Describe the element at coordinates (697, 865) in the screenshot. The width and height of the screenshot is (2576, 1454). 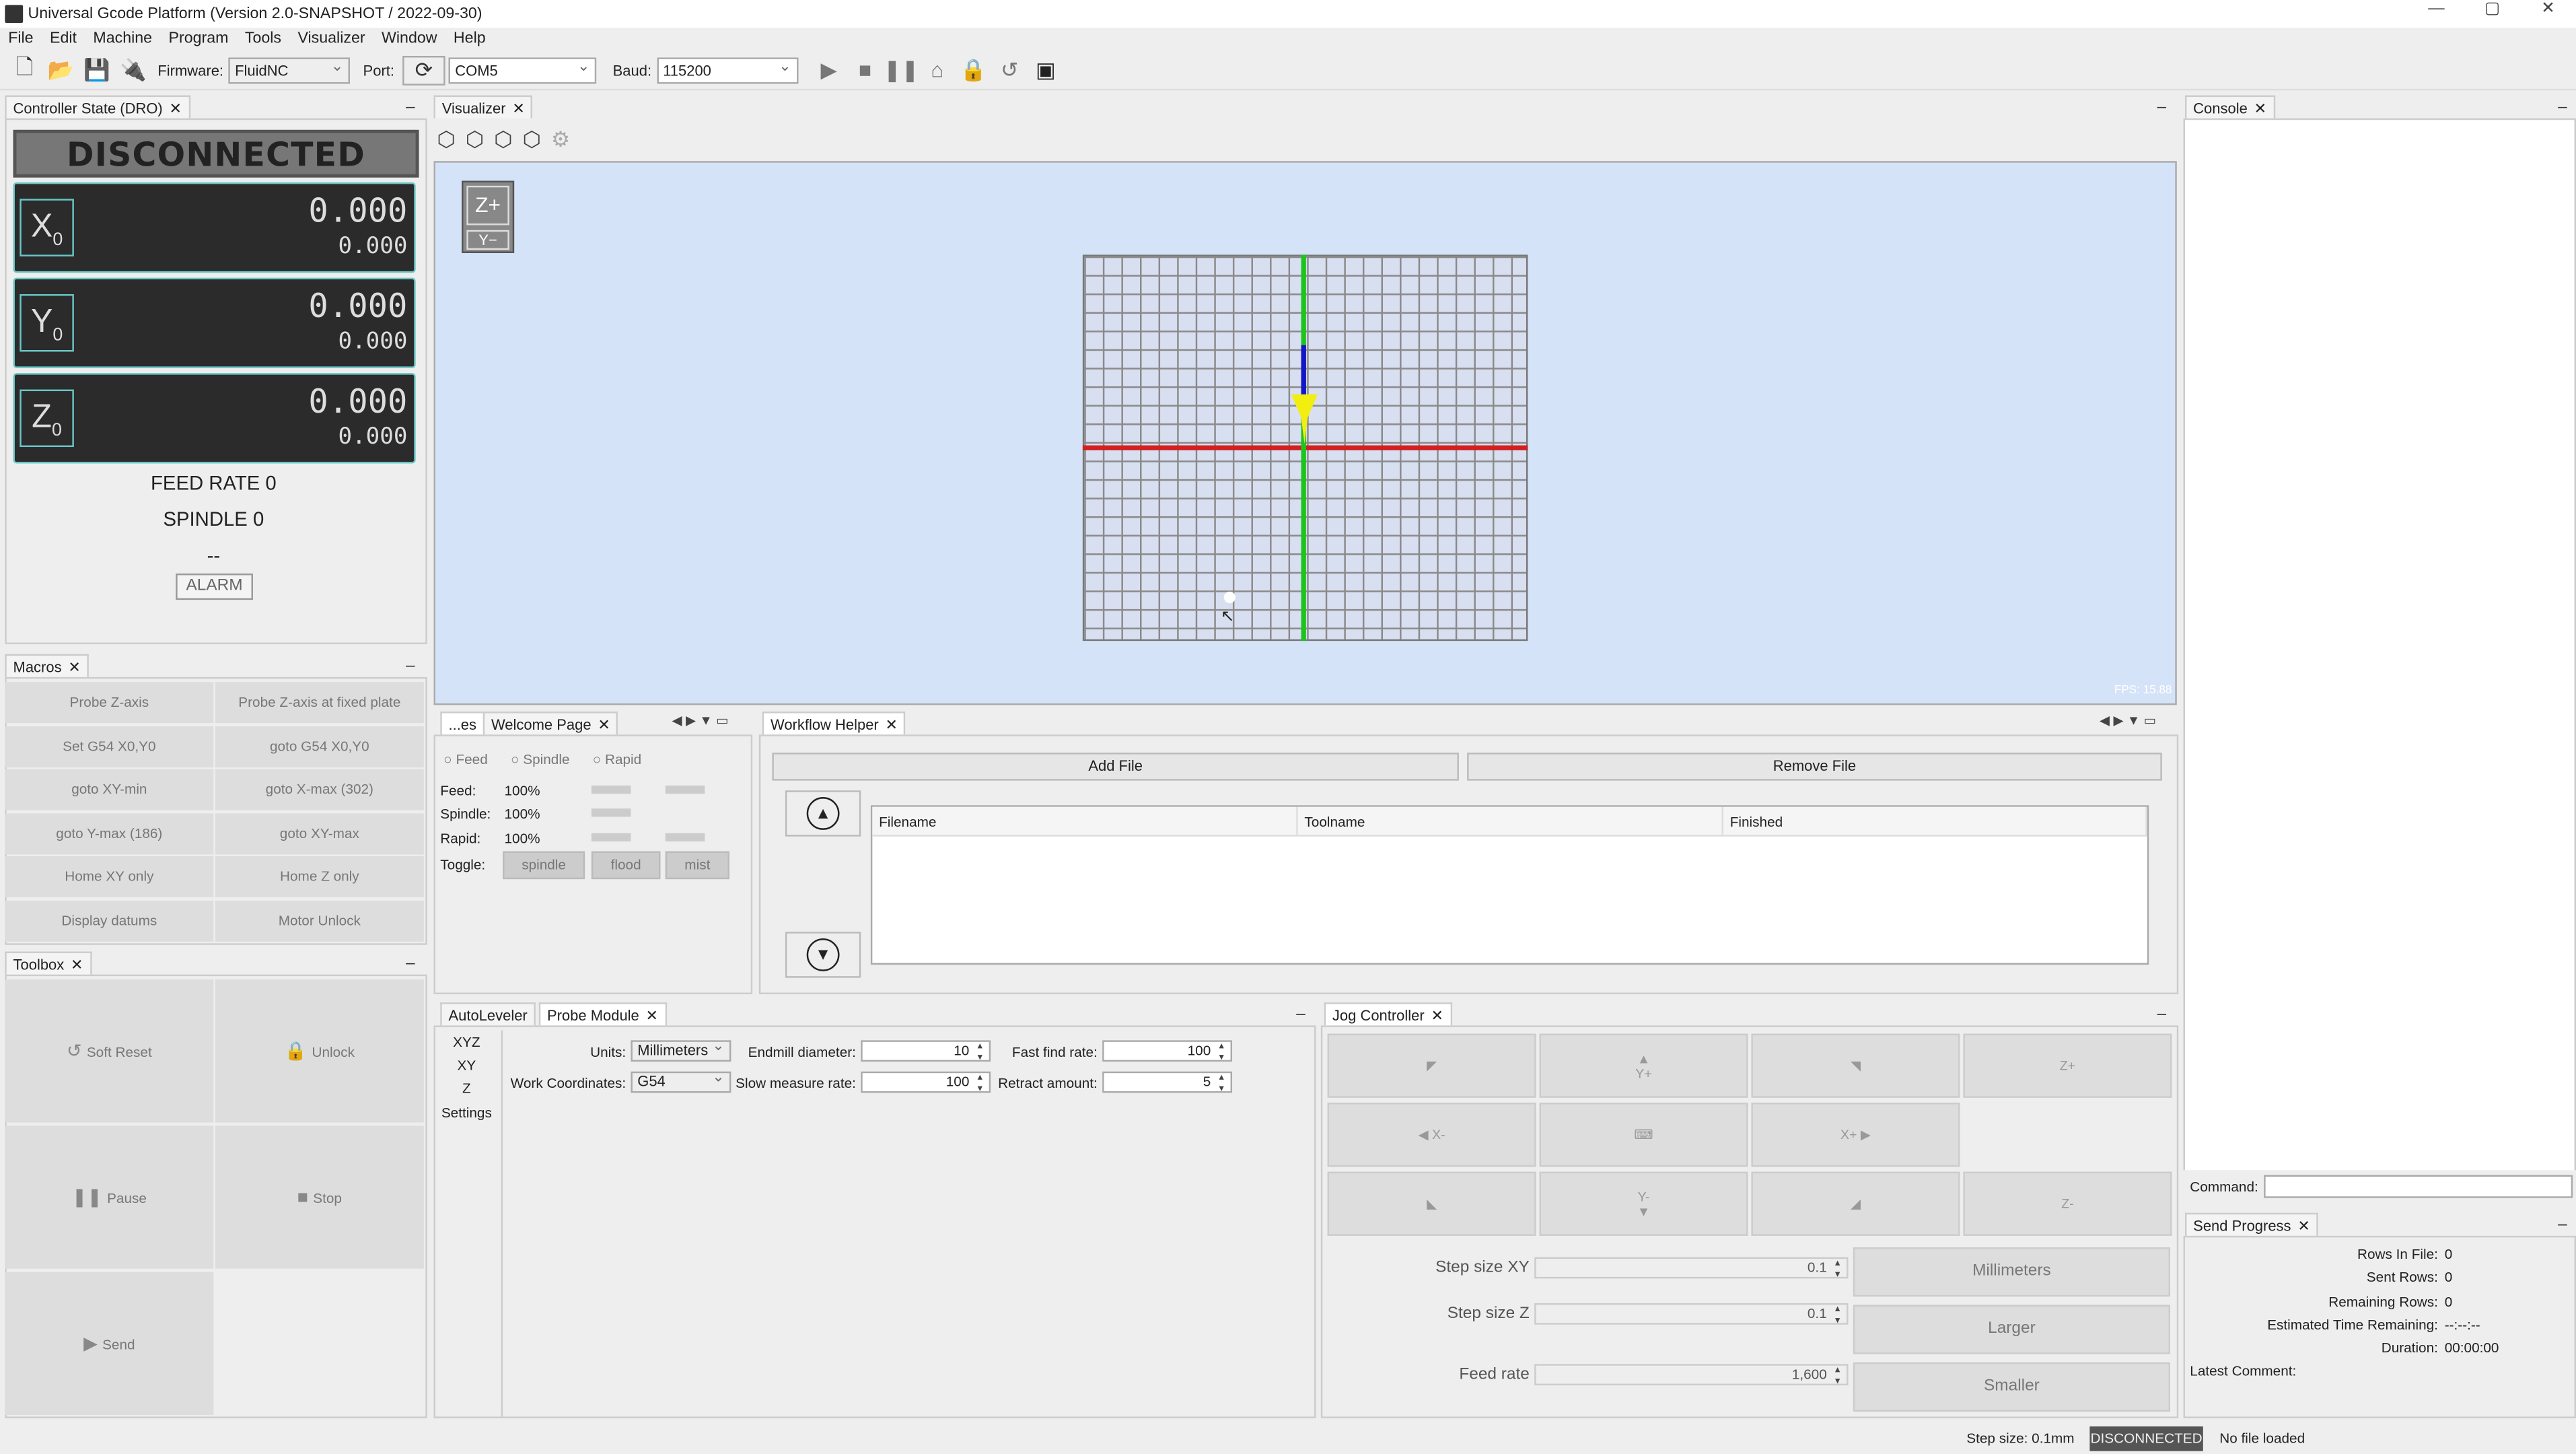
I see `toggle-mist-button: mist` at that location.